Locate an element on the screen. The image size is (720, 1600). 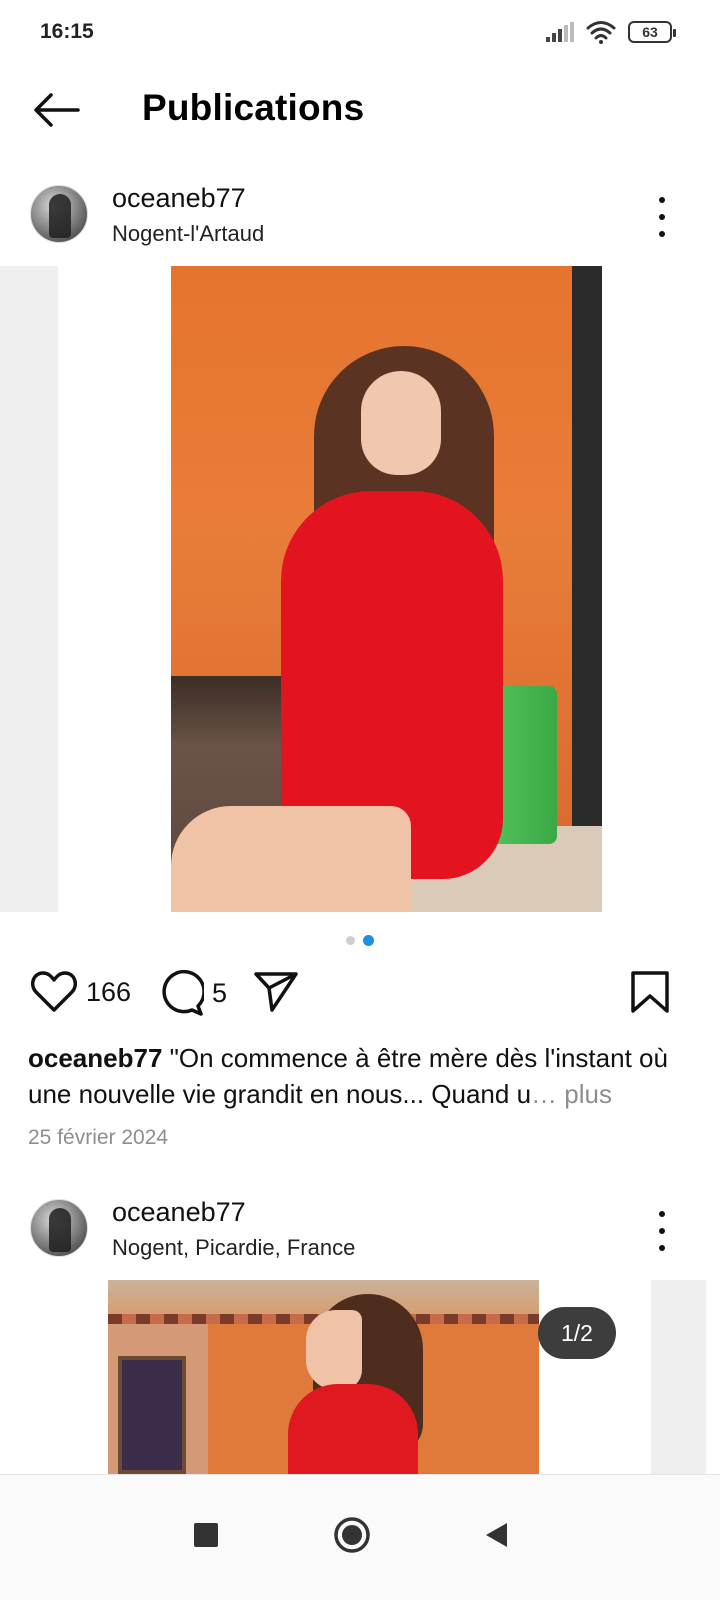
wifi-icon is located at coordinates (601, 32).